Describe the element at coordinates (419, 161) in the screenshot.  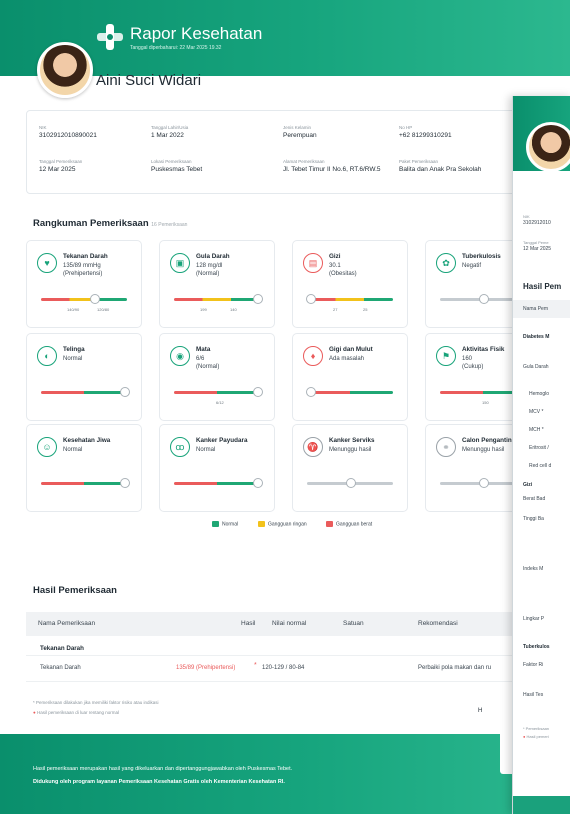
I see `package-label: Paket Pemeriksaan` at that location.